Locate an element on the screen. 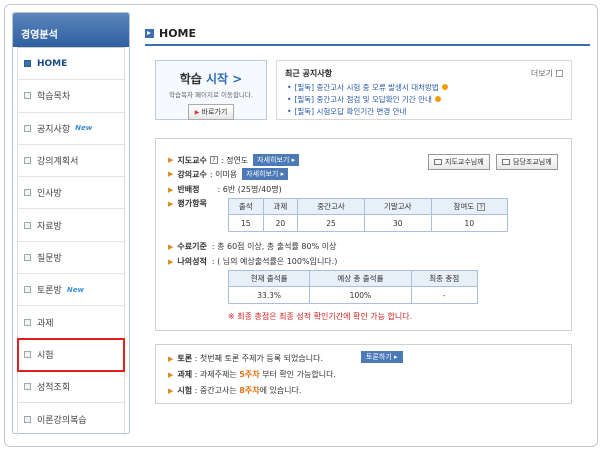  discussion-label: 토론 is located at coordinates (185, 358).